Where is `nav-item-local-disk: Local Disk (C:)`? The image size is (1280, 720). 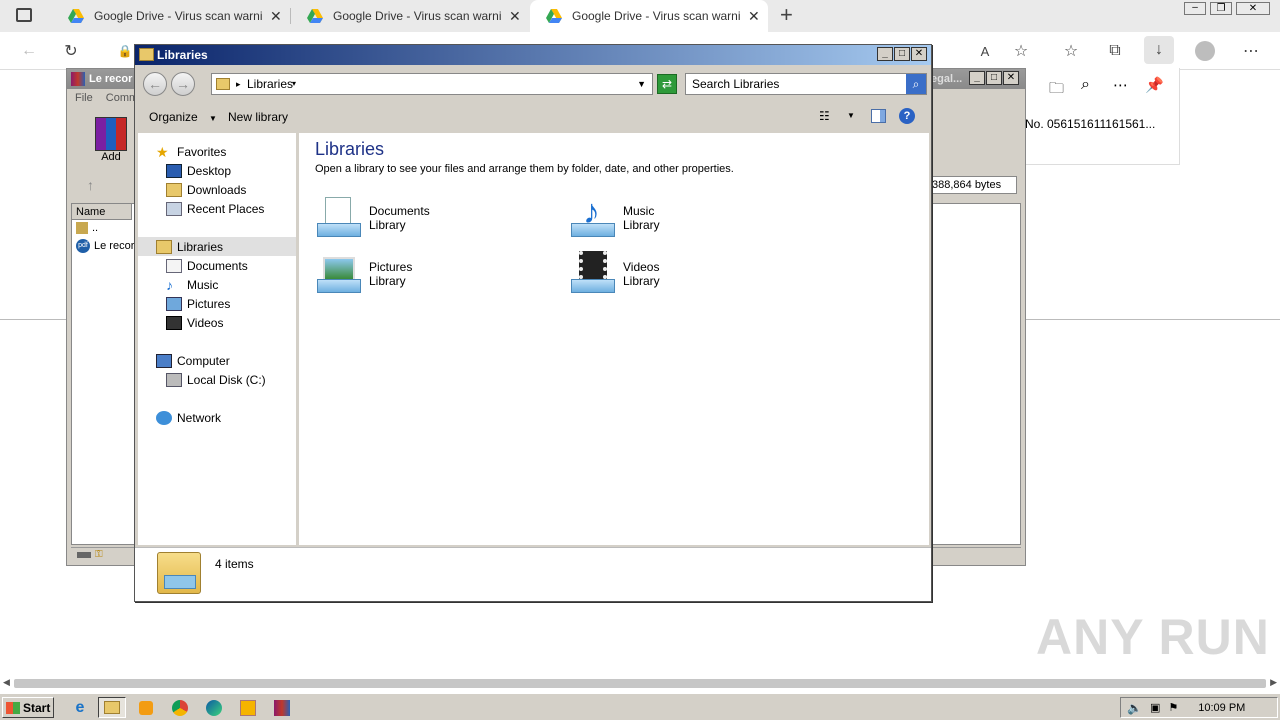
nav-item-local-disk: Local Disk (C:) is located at coordinates (216, 379).